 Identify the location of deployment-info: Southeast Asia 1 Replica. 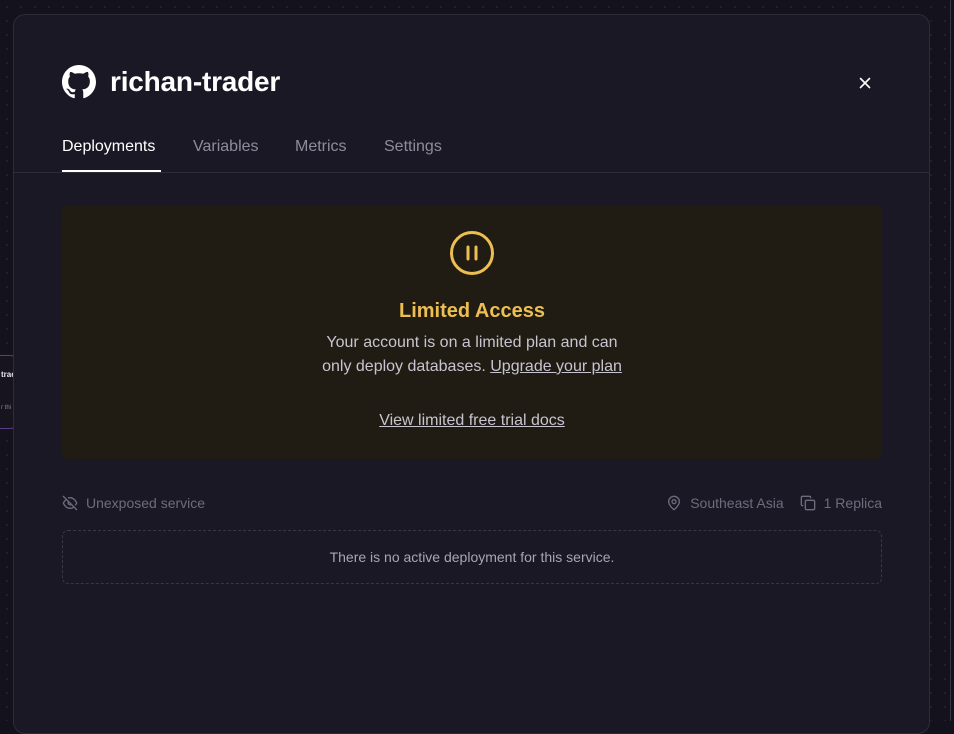
(774, 503).